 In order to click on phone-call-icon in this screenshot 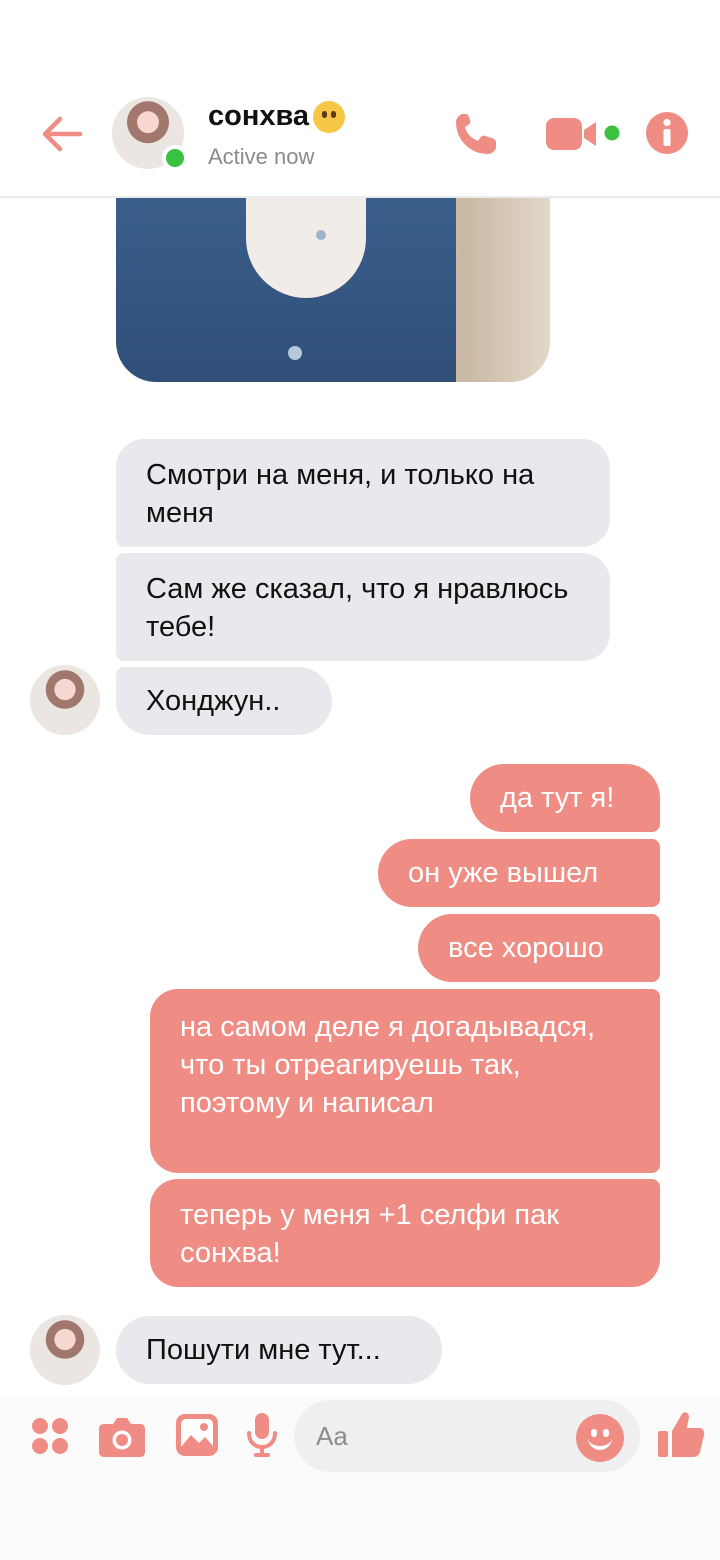, I will do `click(476, 134)`.